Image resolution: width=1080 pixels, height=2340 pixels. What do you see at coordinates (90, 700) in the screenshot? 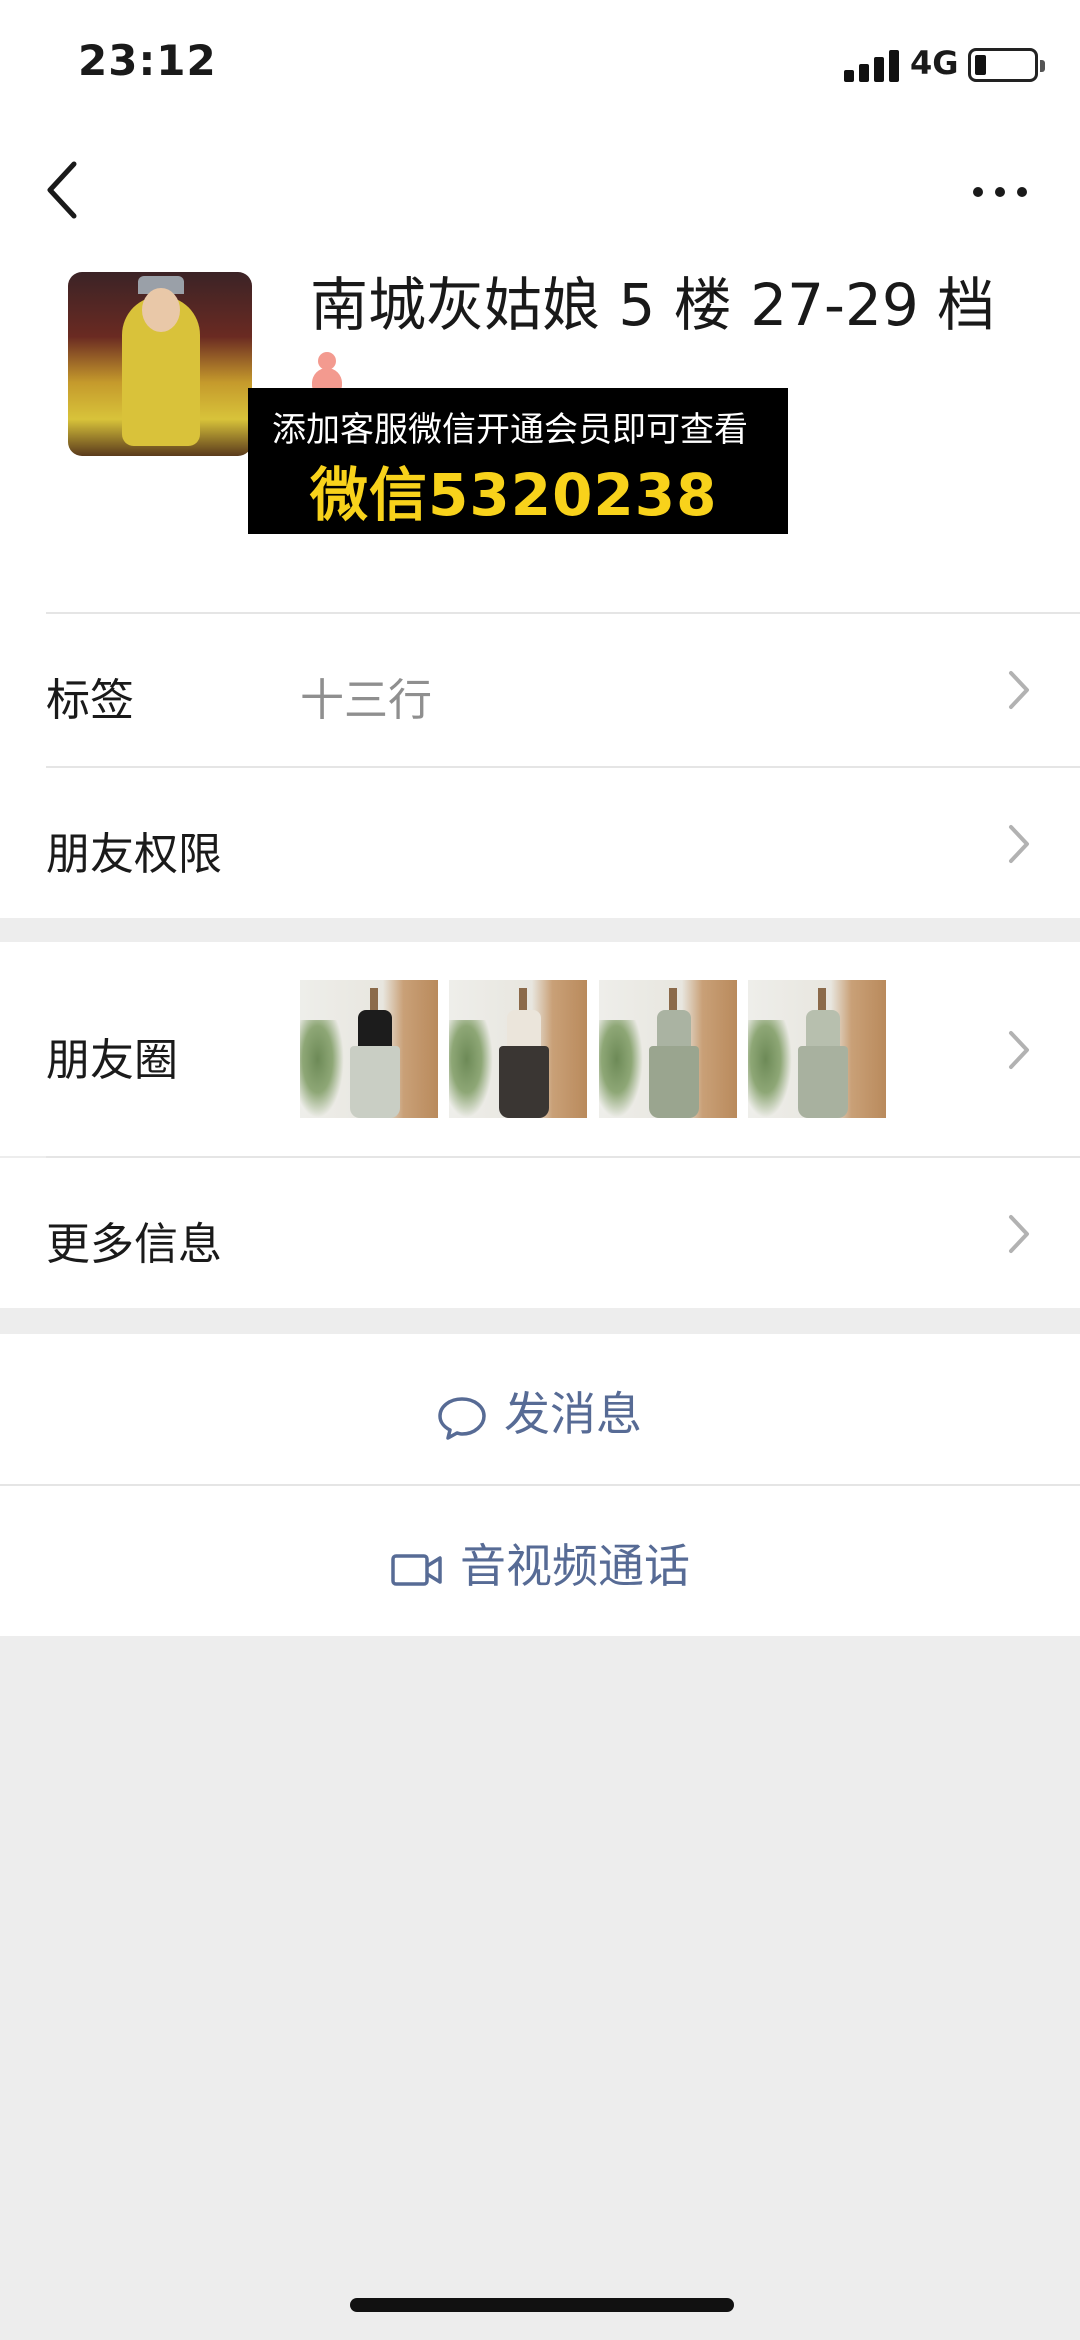
I see `row-tags-label: 标签` at bounding box center [90, 700].